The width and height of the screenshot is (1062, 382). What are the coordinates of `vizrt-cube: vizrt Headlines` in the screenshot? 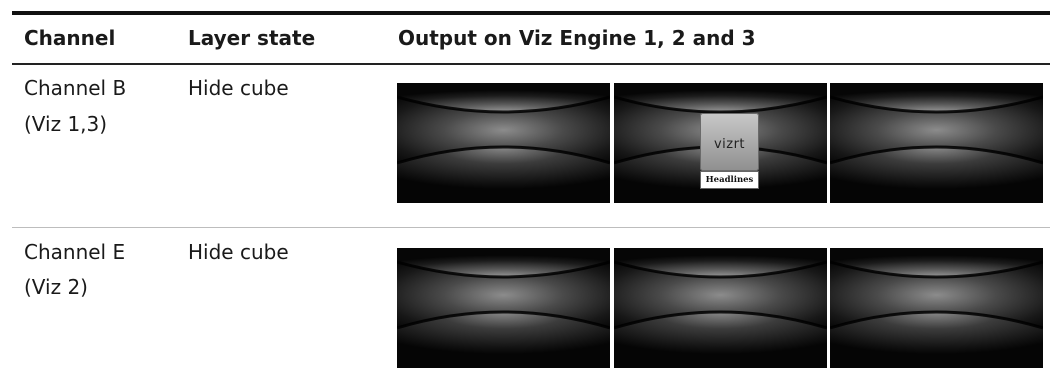 It's located at (729, 151).